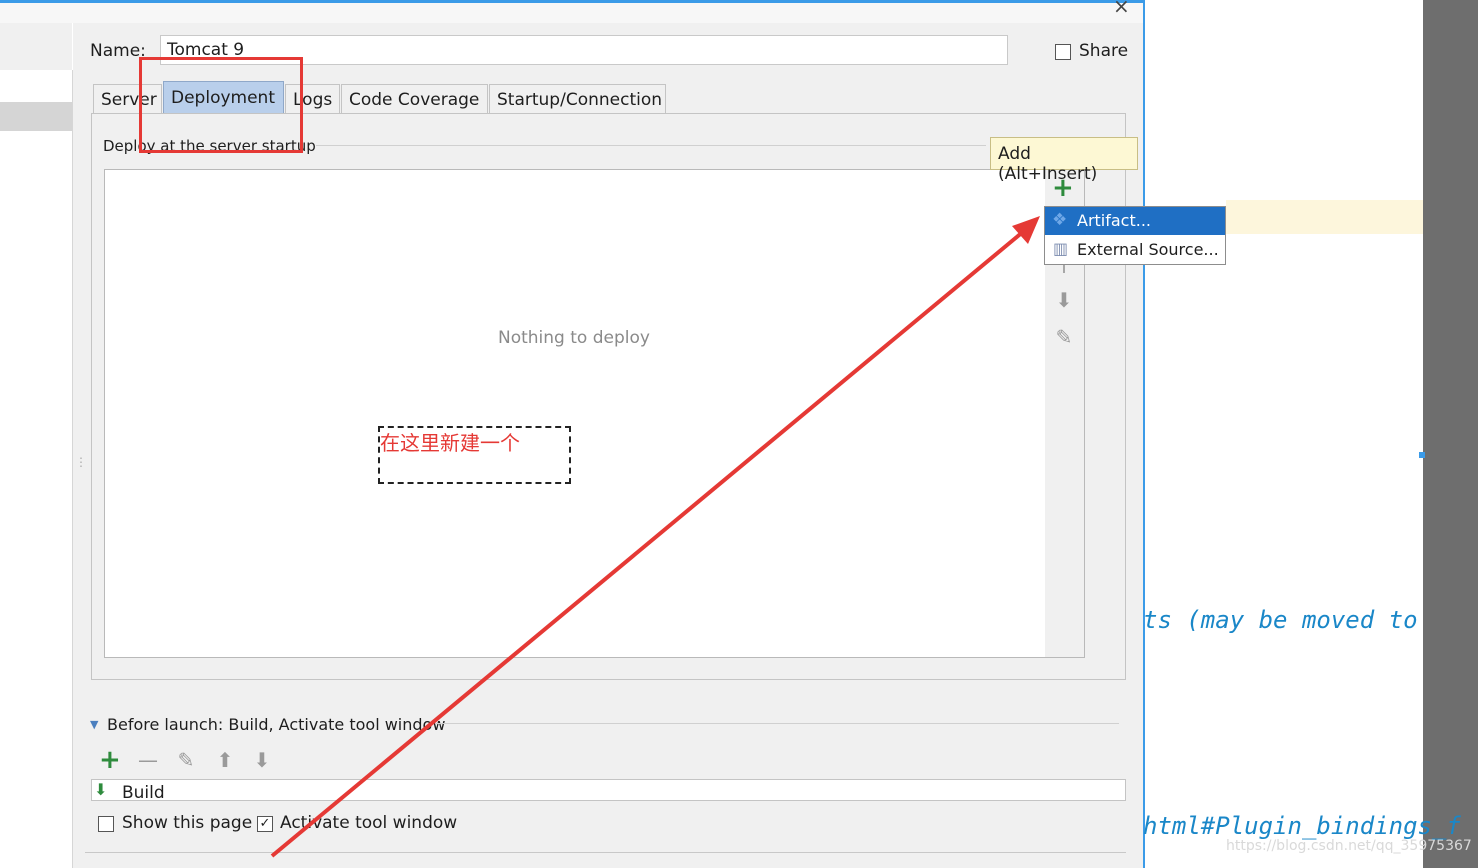  Describe the element at coordinates (1349, 846) in the screenshot. I see `watermark: https://blog.csdn.net/qq_35975367` at that location.